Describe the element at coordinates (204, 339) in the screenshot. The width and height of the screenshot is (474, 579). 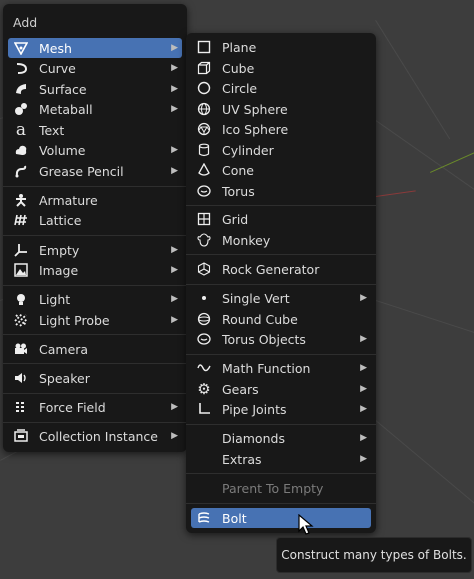
I see `torus-objects-icon` at that location.